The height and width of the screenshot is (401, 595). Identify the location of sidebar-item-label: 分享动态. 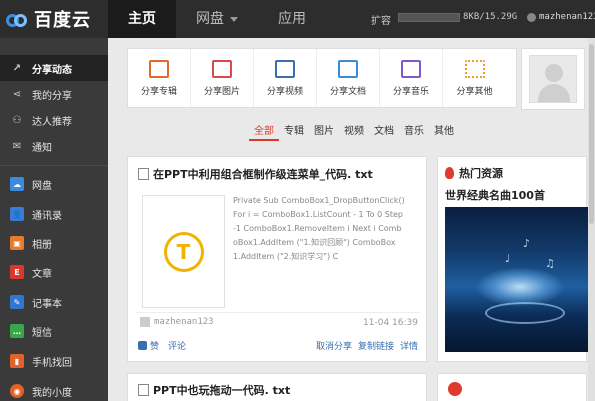
(52, 70).